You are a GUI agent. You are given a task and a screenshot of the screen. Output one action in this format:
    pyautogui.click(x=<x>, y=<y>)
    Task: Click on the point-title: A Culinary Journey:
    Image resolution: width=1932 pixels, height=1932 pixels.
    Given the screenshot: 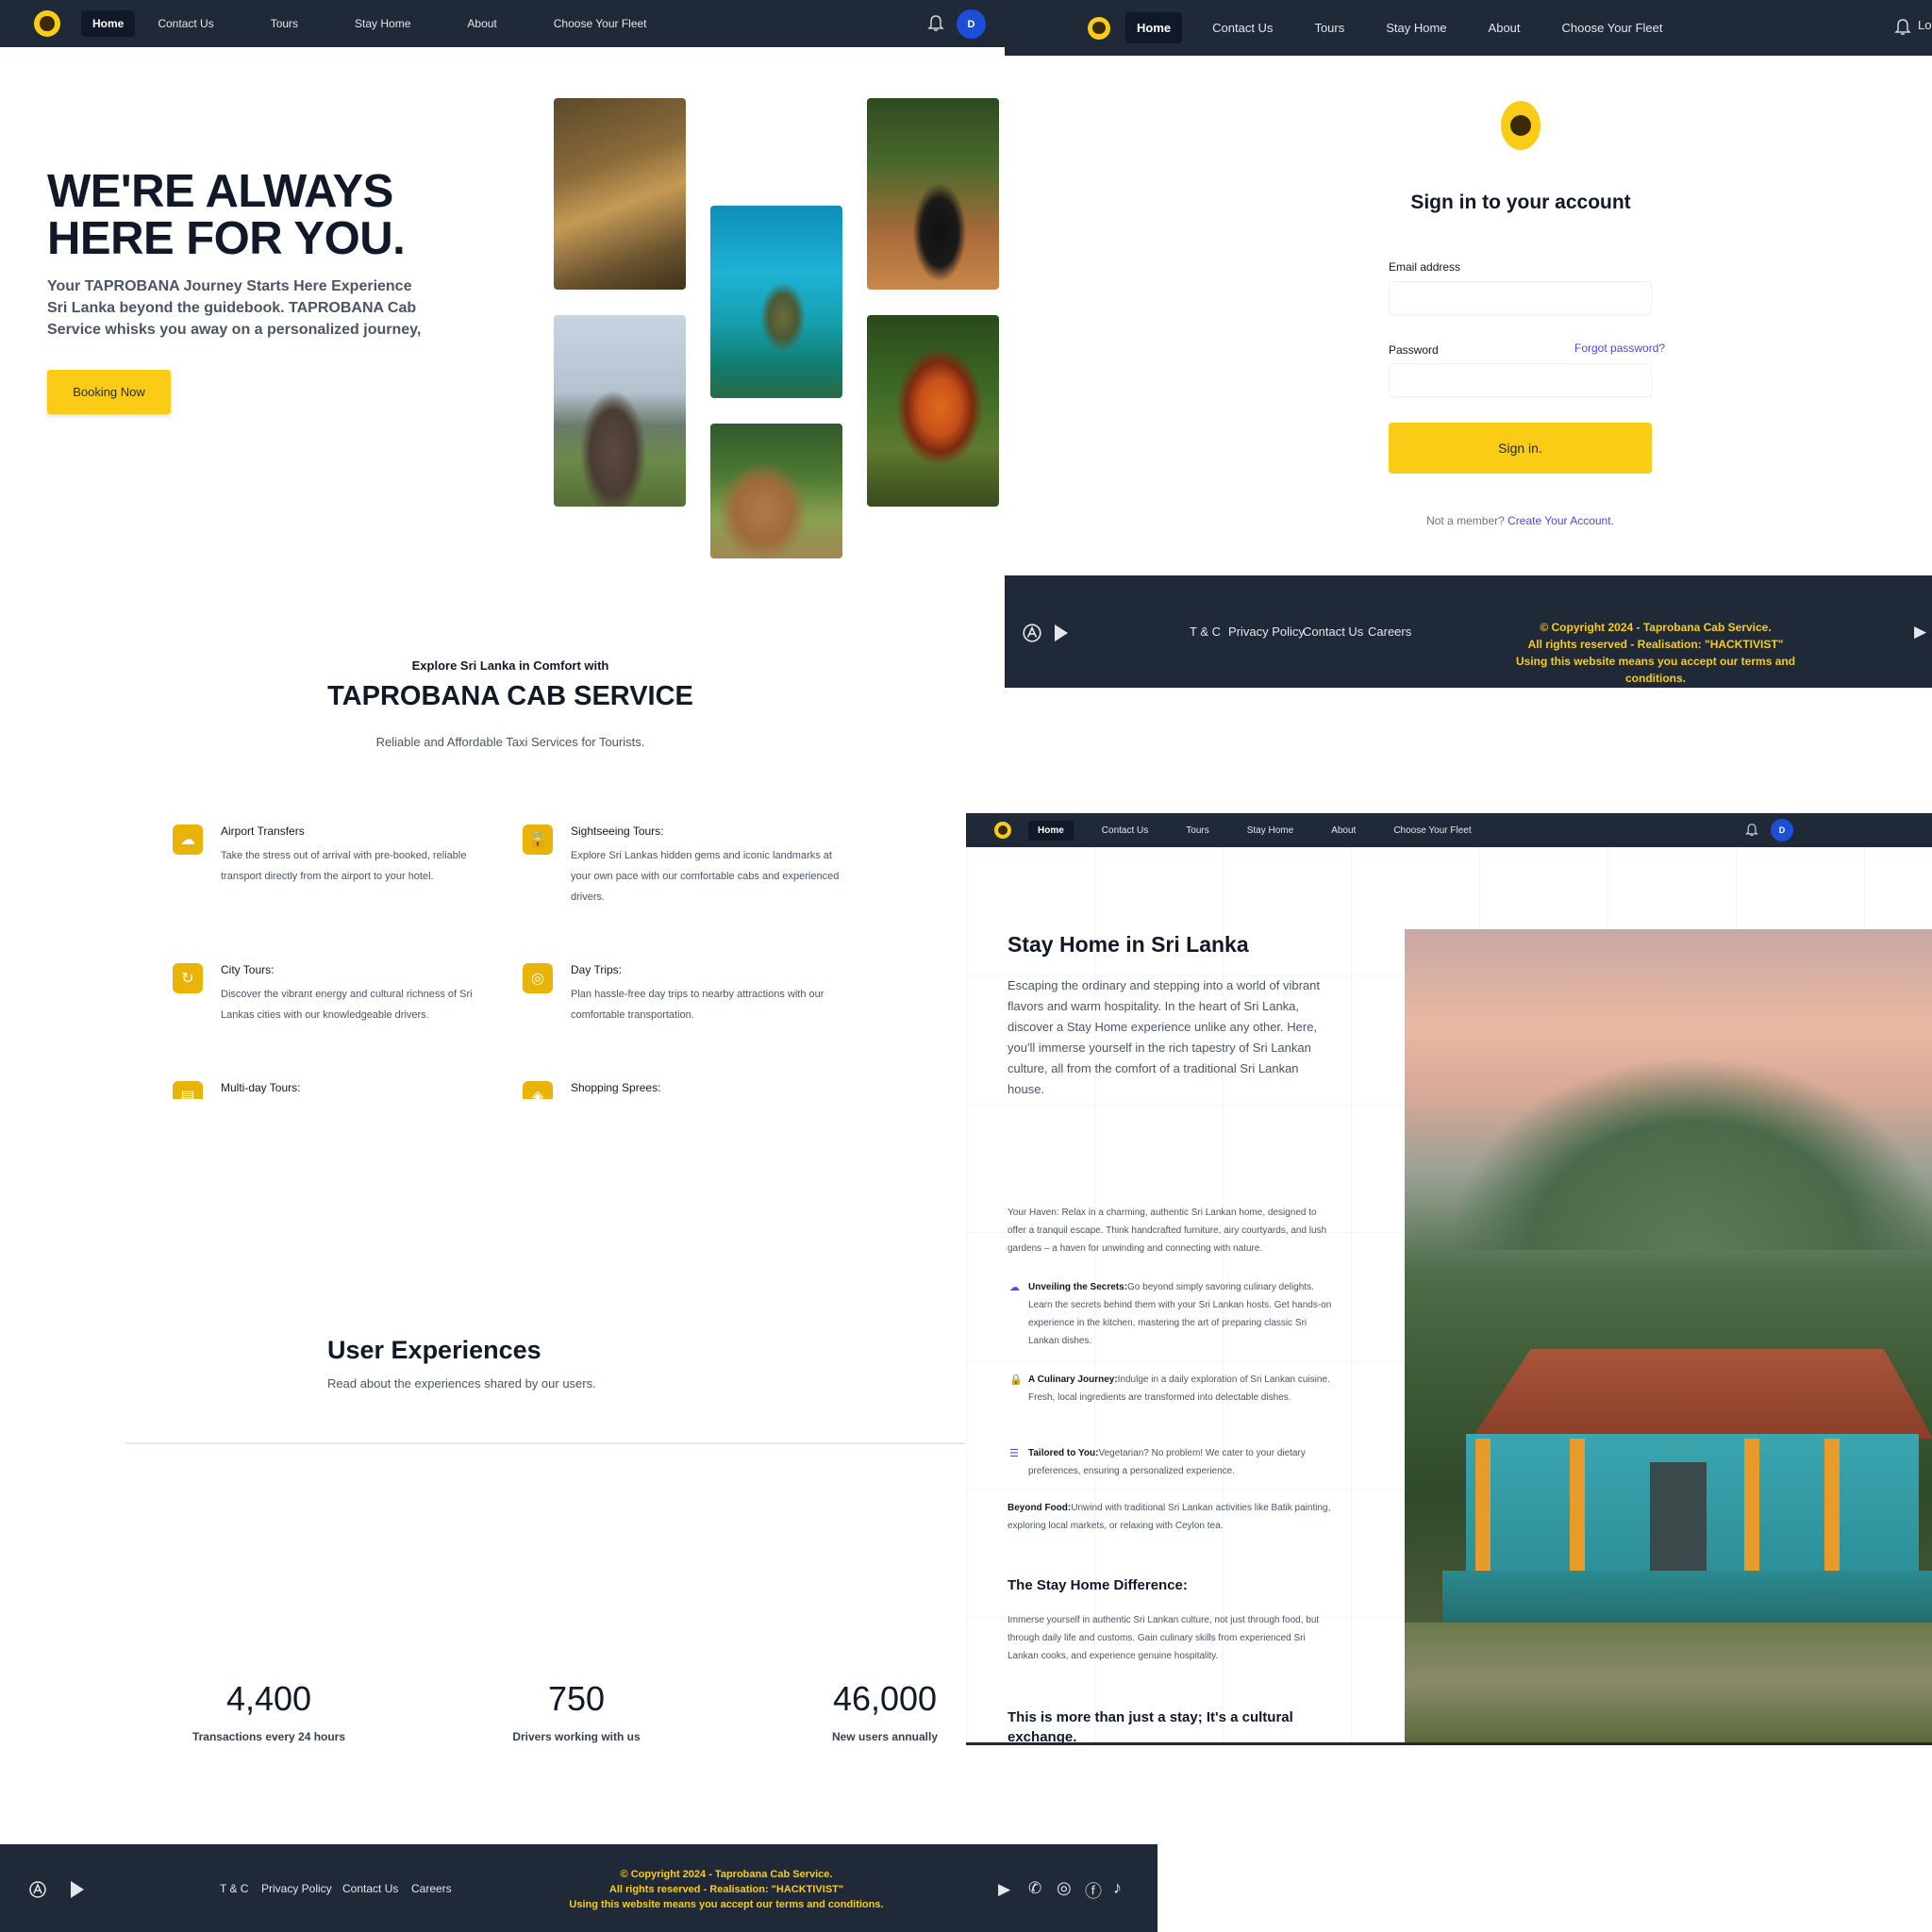 What is the action you would take?
    pyautogui.click(x=1073, y=1380)
    